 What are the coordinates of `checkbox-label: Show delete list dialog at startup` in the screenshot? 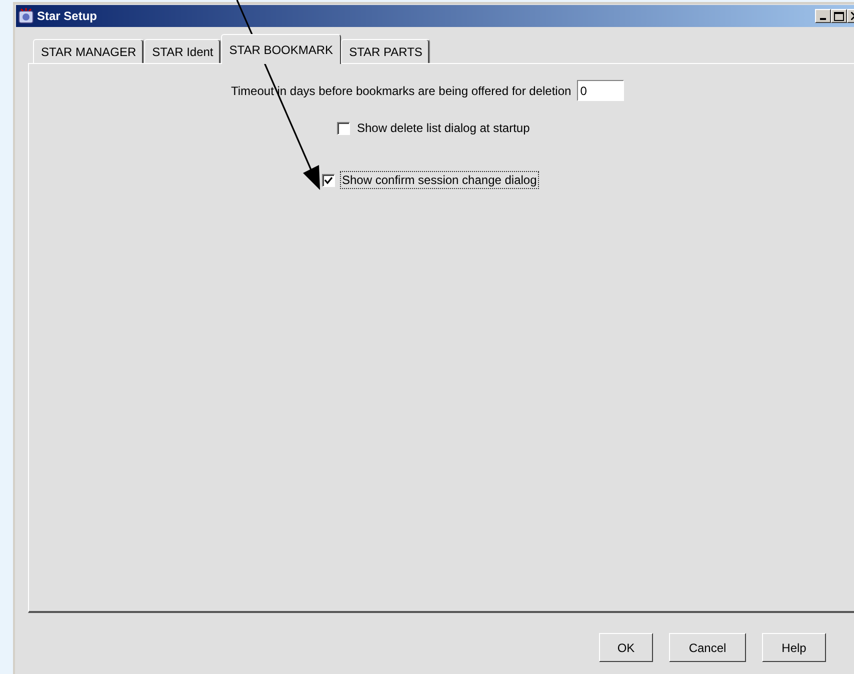 It's located at (443, 128).